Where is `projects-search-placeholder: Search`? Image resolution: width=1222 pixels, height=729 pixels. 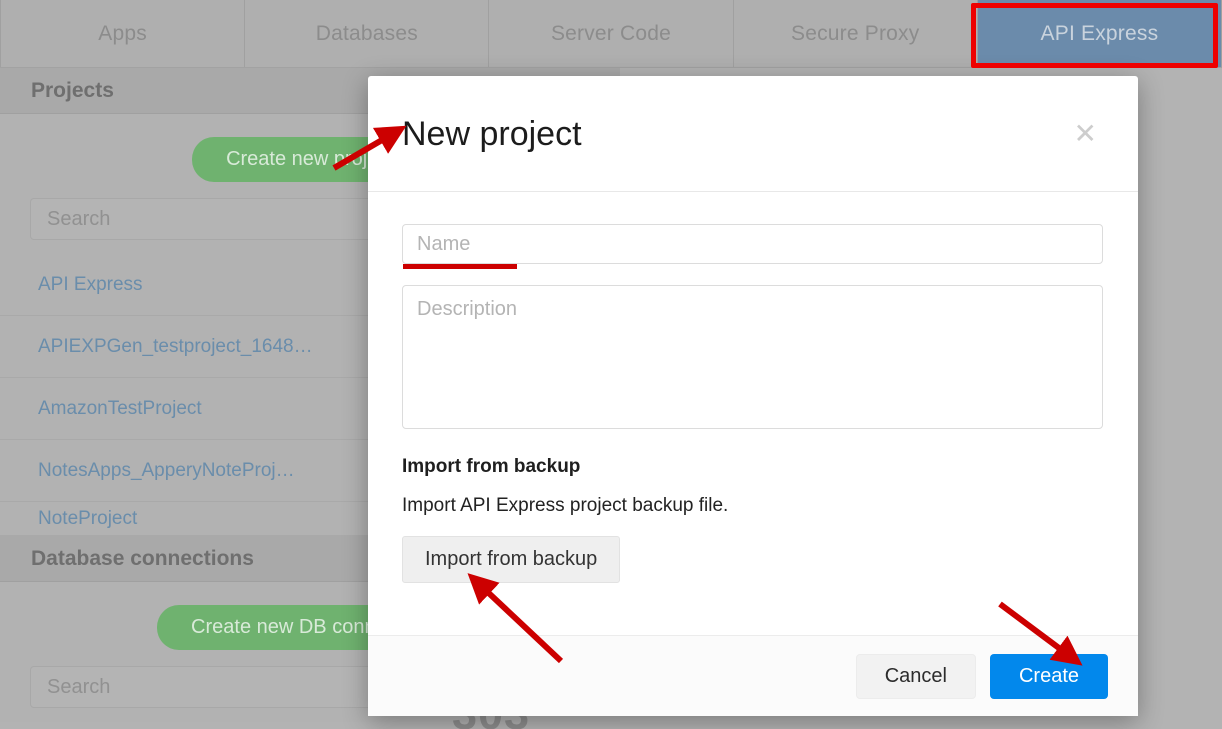 projects-search-placeholder: Search is located at coordinates (79, 218).